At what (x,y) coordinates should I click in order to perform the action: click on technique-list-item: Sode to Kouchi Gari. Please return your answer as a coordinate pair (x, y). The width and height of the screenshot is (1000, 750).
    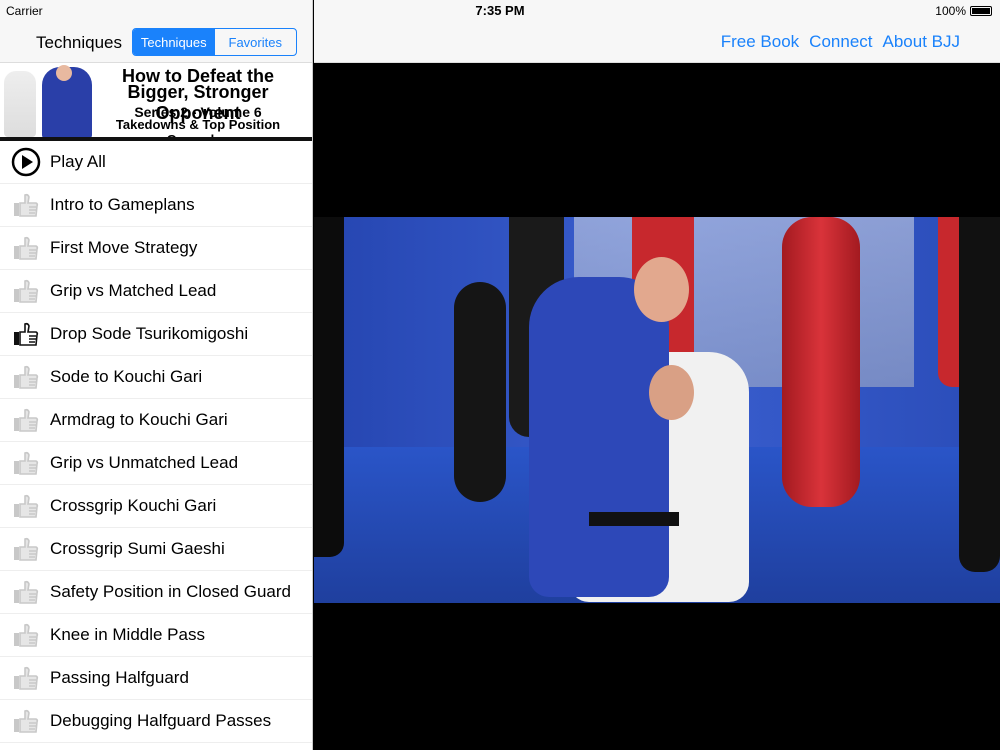
    Looking at the image, I should click on (156, 377).